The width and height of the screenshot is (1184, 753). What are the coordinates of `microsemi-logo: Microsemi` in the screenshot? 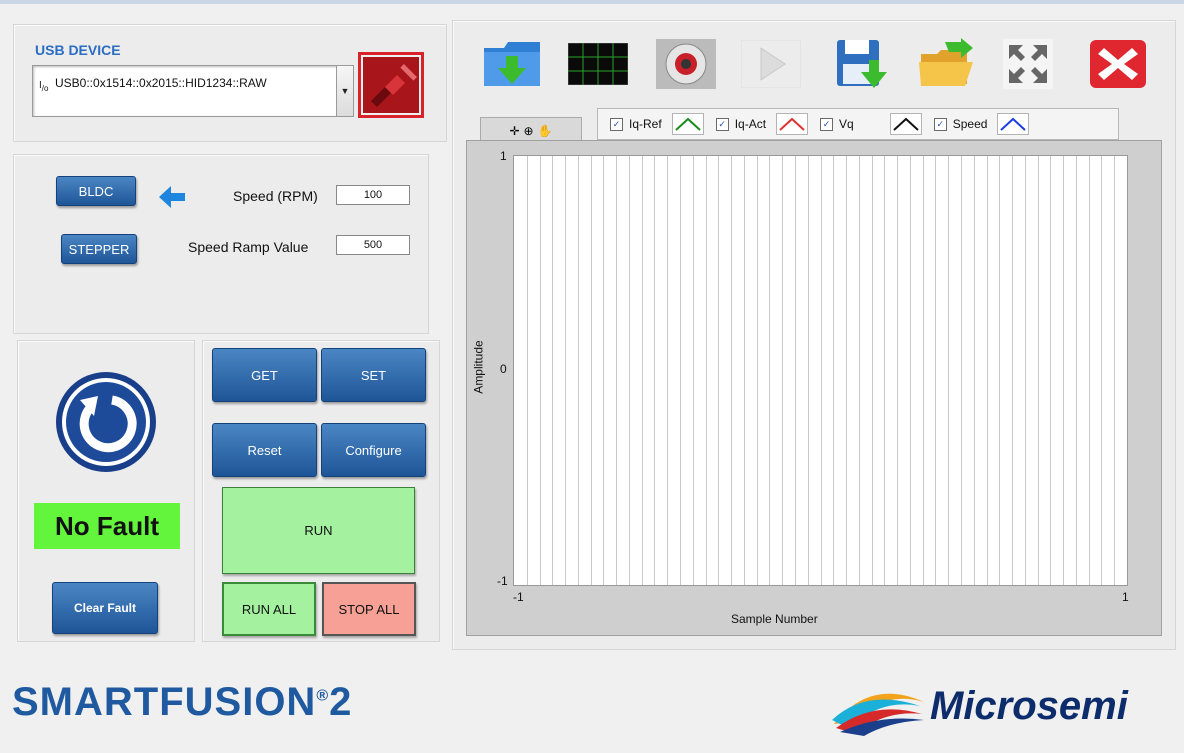 It's located at (1029, 706).